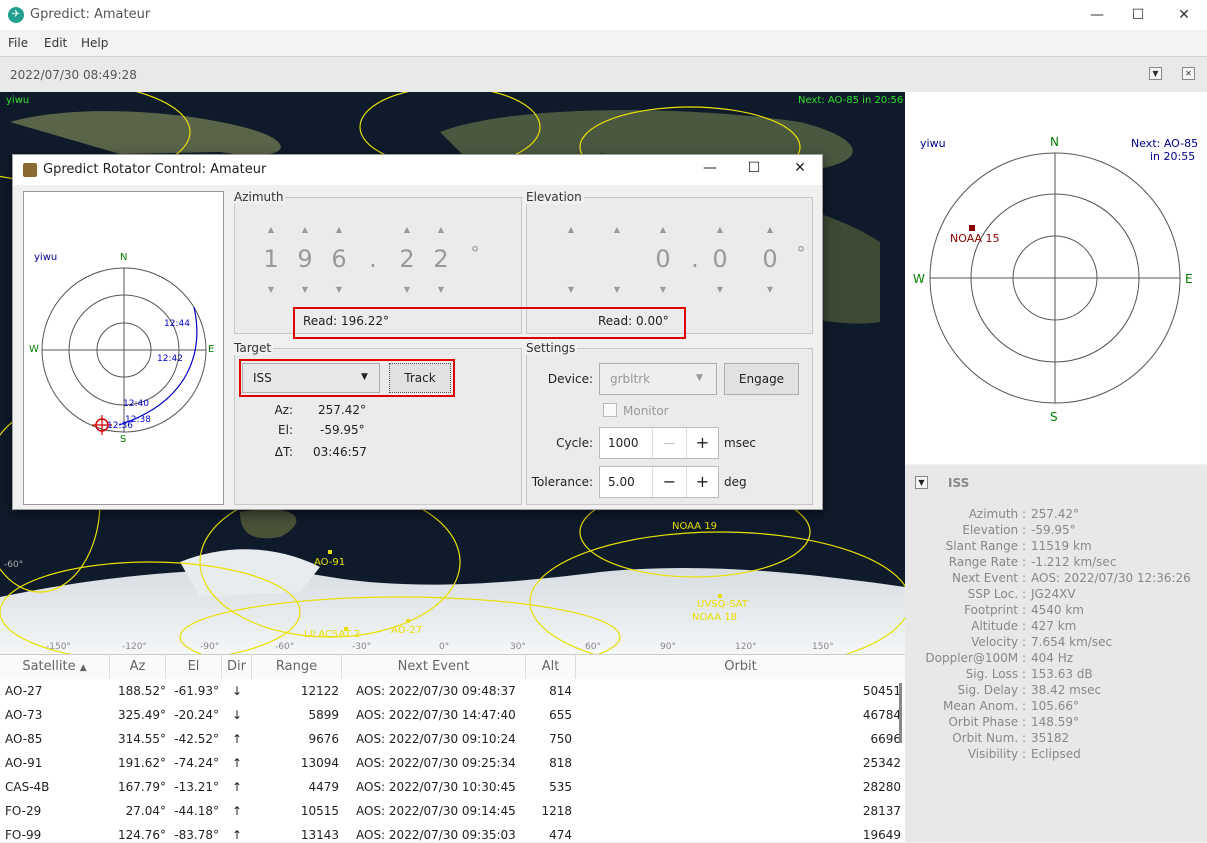 The width and height of the screenshot is (1207, 843). I want to click on close-button: ✕, so click(1184, 15).